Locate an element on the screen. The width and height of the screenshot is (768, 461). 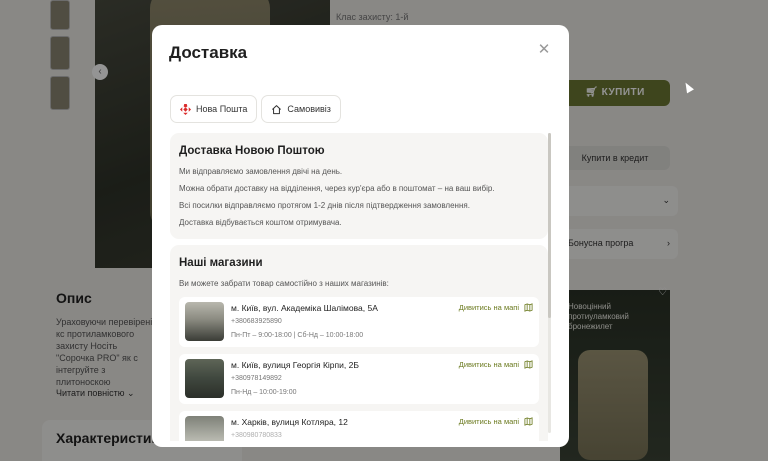
store-hours: Пн-Пт – 9:00-18:00 | Сб-Нд – 10:00-18:00 is located at coordinates (297, 335).